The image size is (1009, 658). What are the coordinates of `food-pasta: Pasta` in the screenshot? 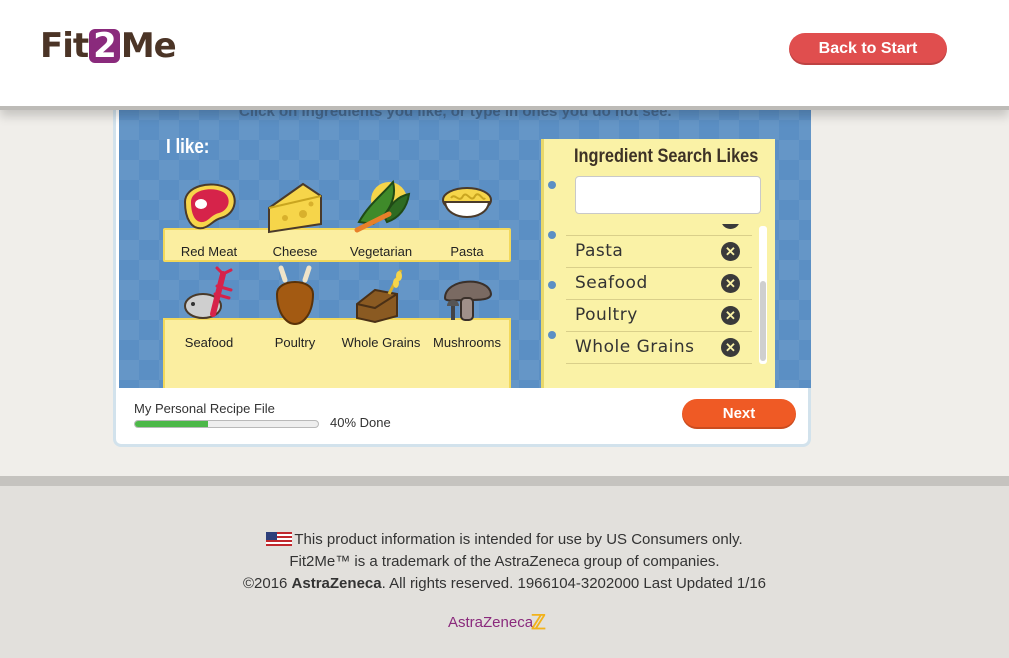 It's located at (467, 219).